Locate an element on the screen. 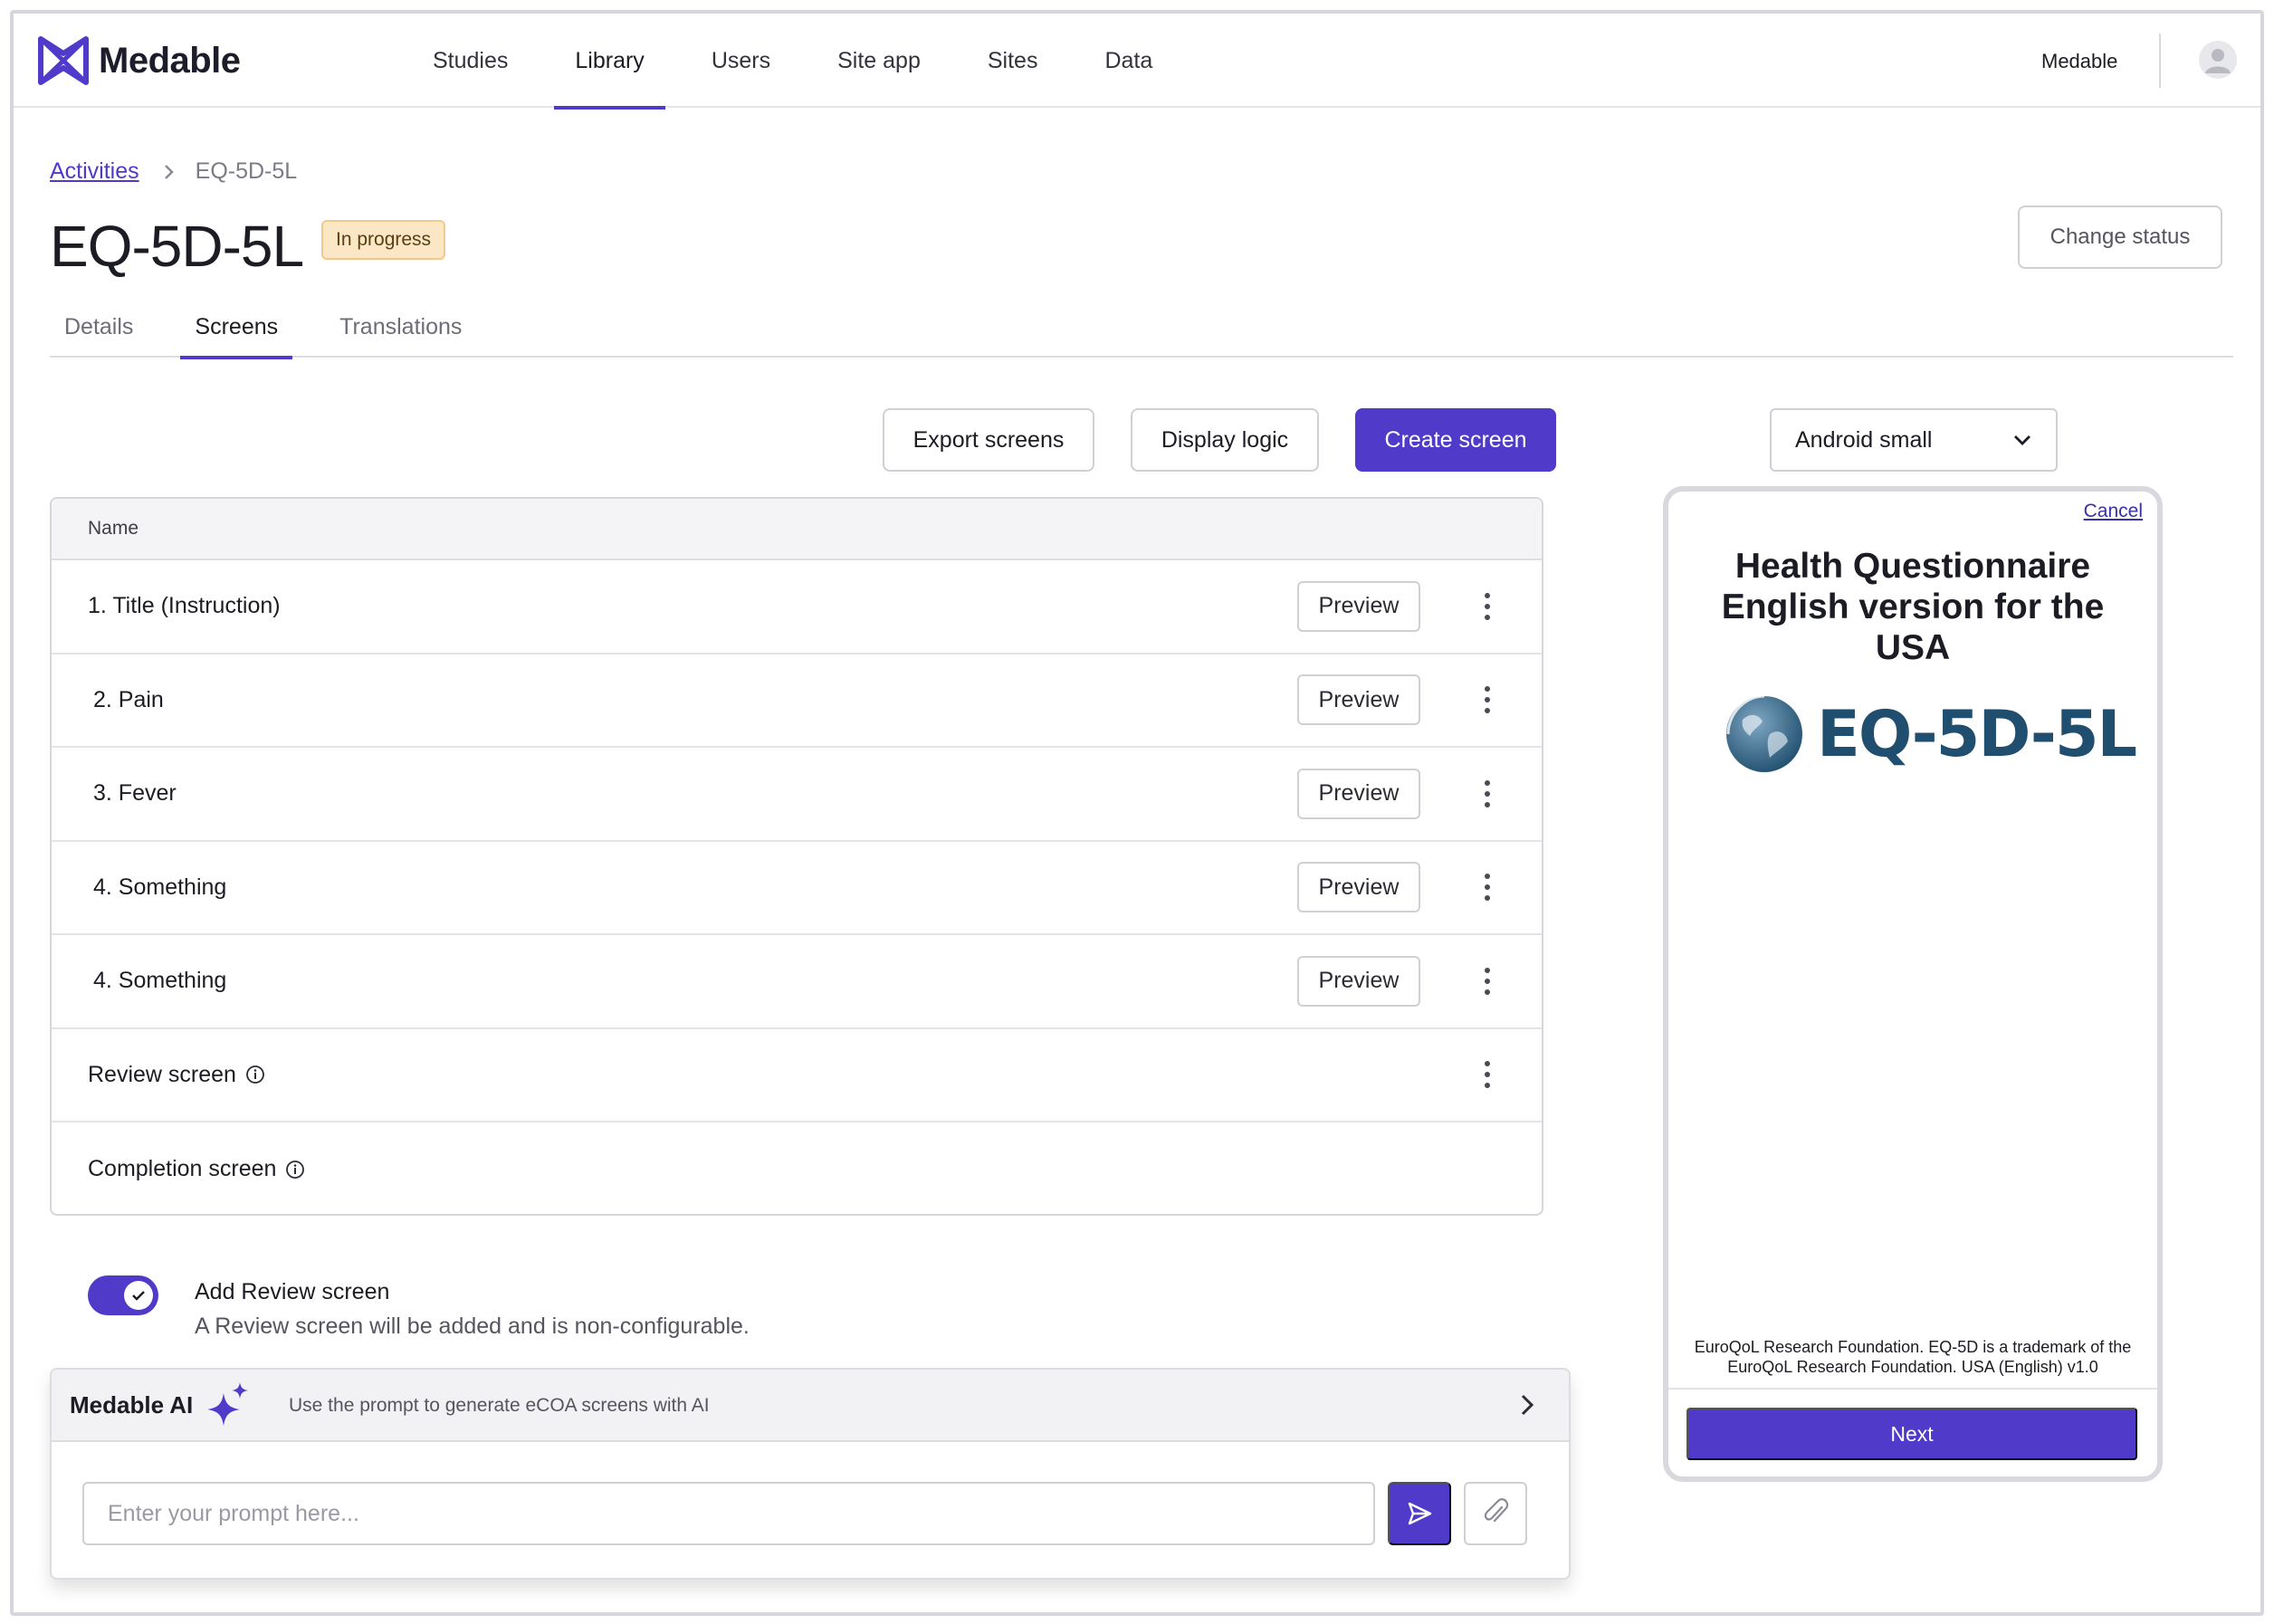 Image resolution: width=2274 pixels, height=1624 pixels. breadcrumb-current: EQ-5D-5L is located at coordinates (247, 171).